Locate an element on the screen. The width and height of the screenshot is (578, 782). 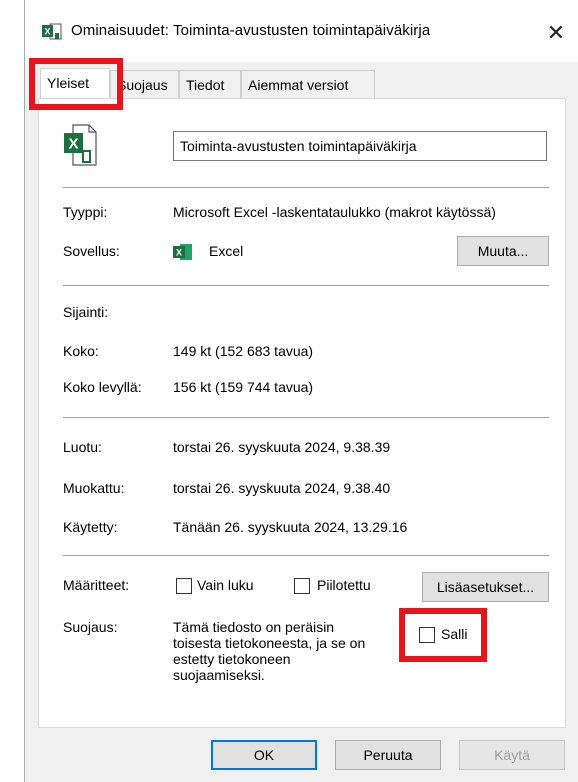
close-icon: ✕ is located at coordinates (556, 32).